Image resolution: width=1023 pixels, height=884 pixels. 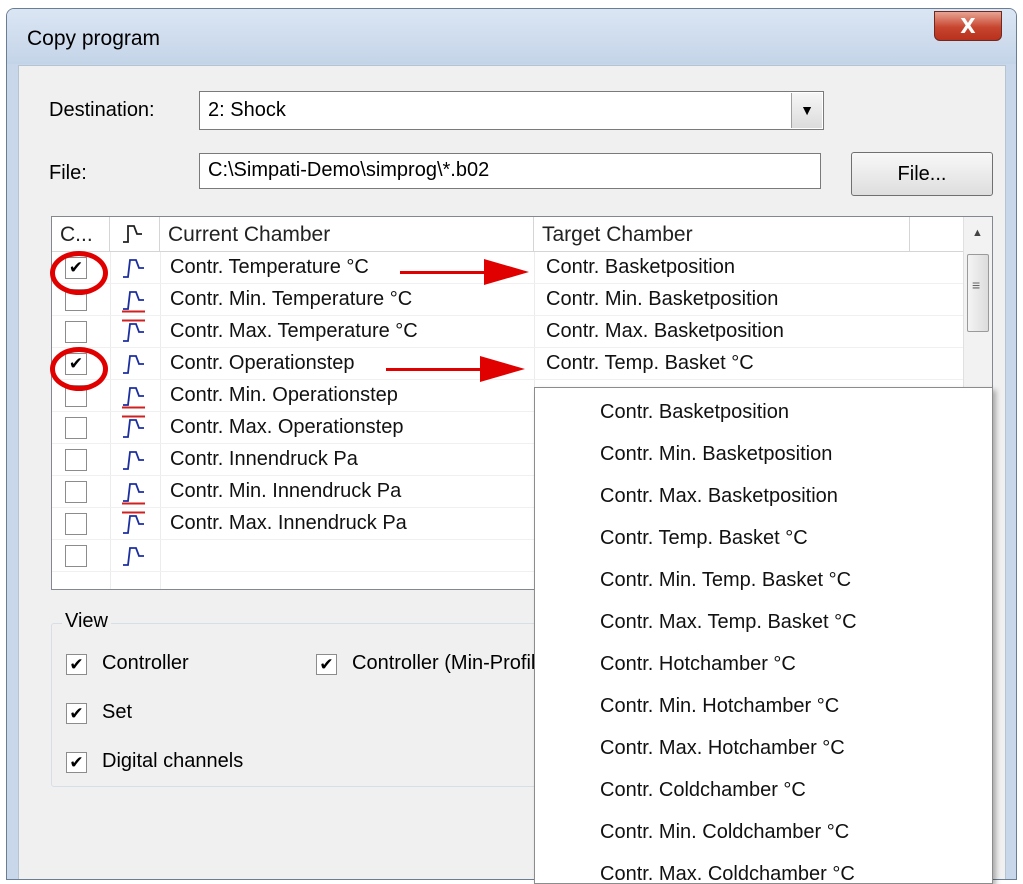 I want to click on current-chamber-cell: Contr. Operationstep, so click(x=262, y=363).